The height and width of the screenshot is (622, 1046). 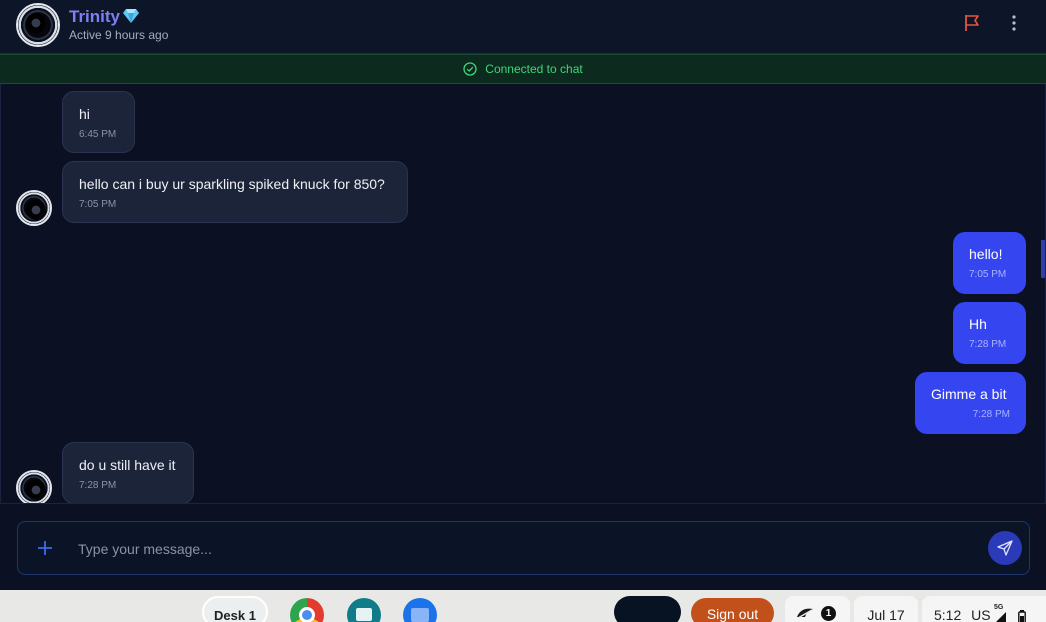 What do you see at coordinates (732, 610) in the screenshot?
I see `sign-out-button: Sign out` at bounding box center [732, 610].